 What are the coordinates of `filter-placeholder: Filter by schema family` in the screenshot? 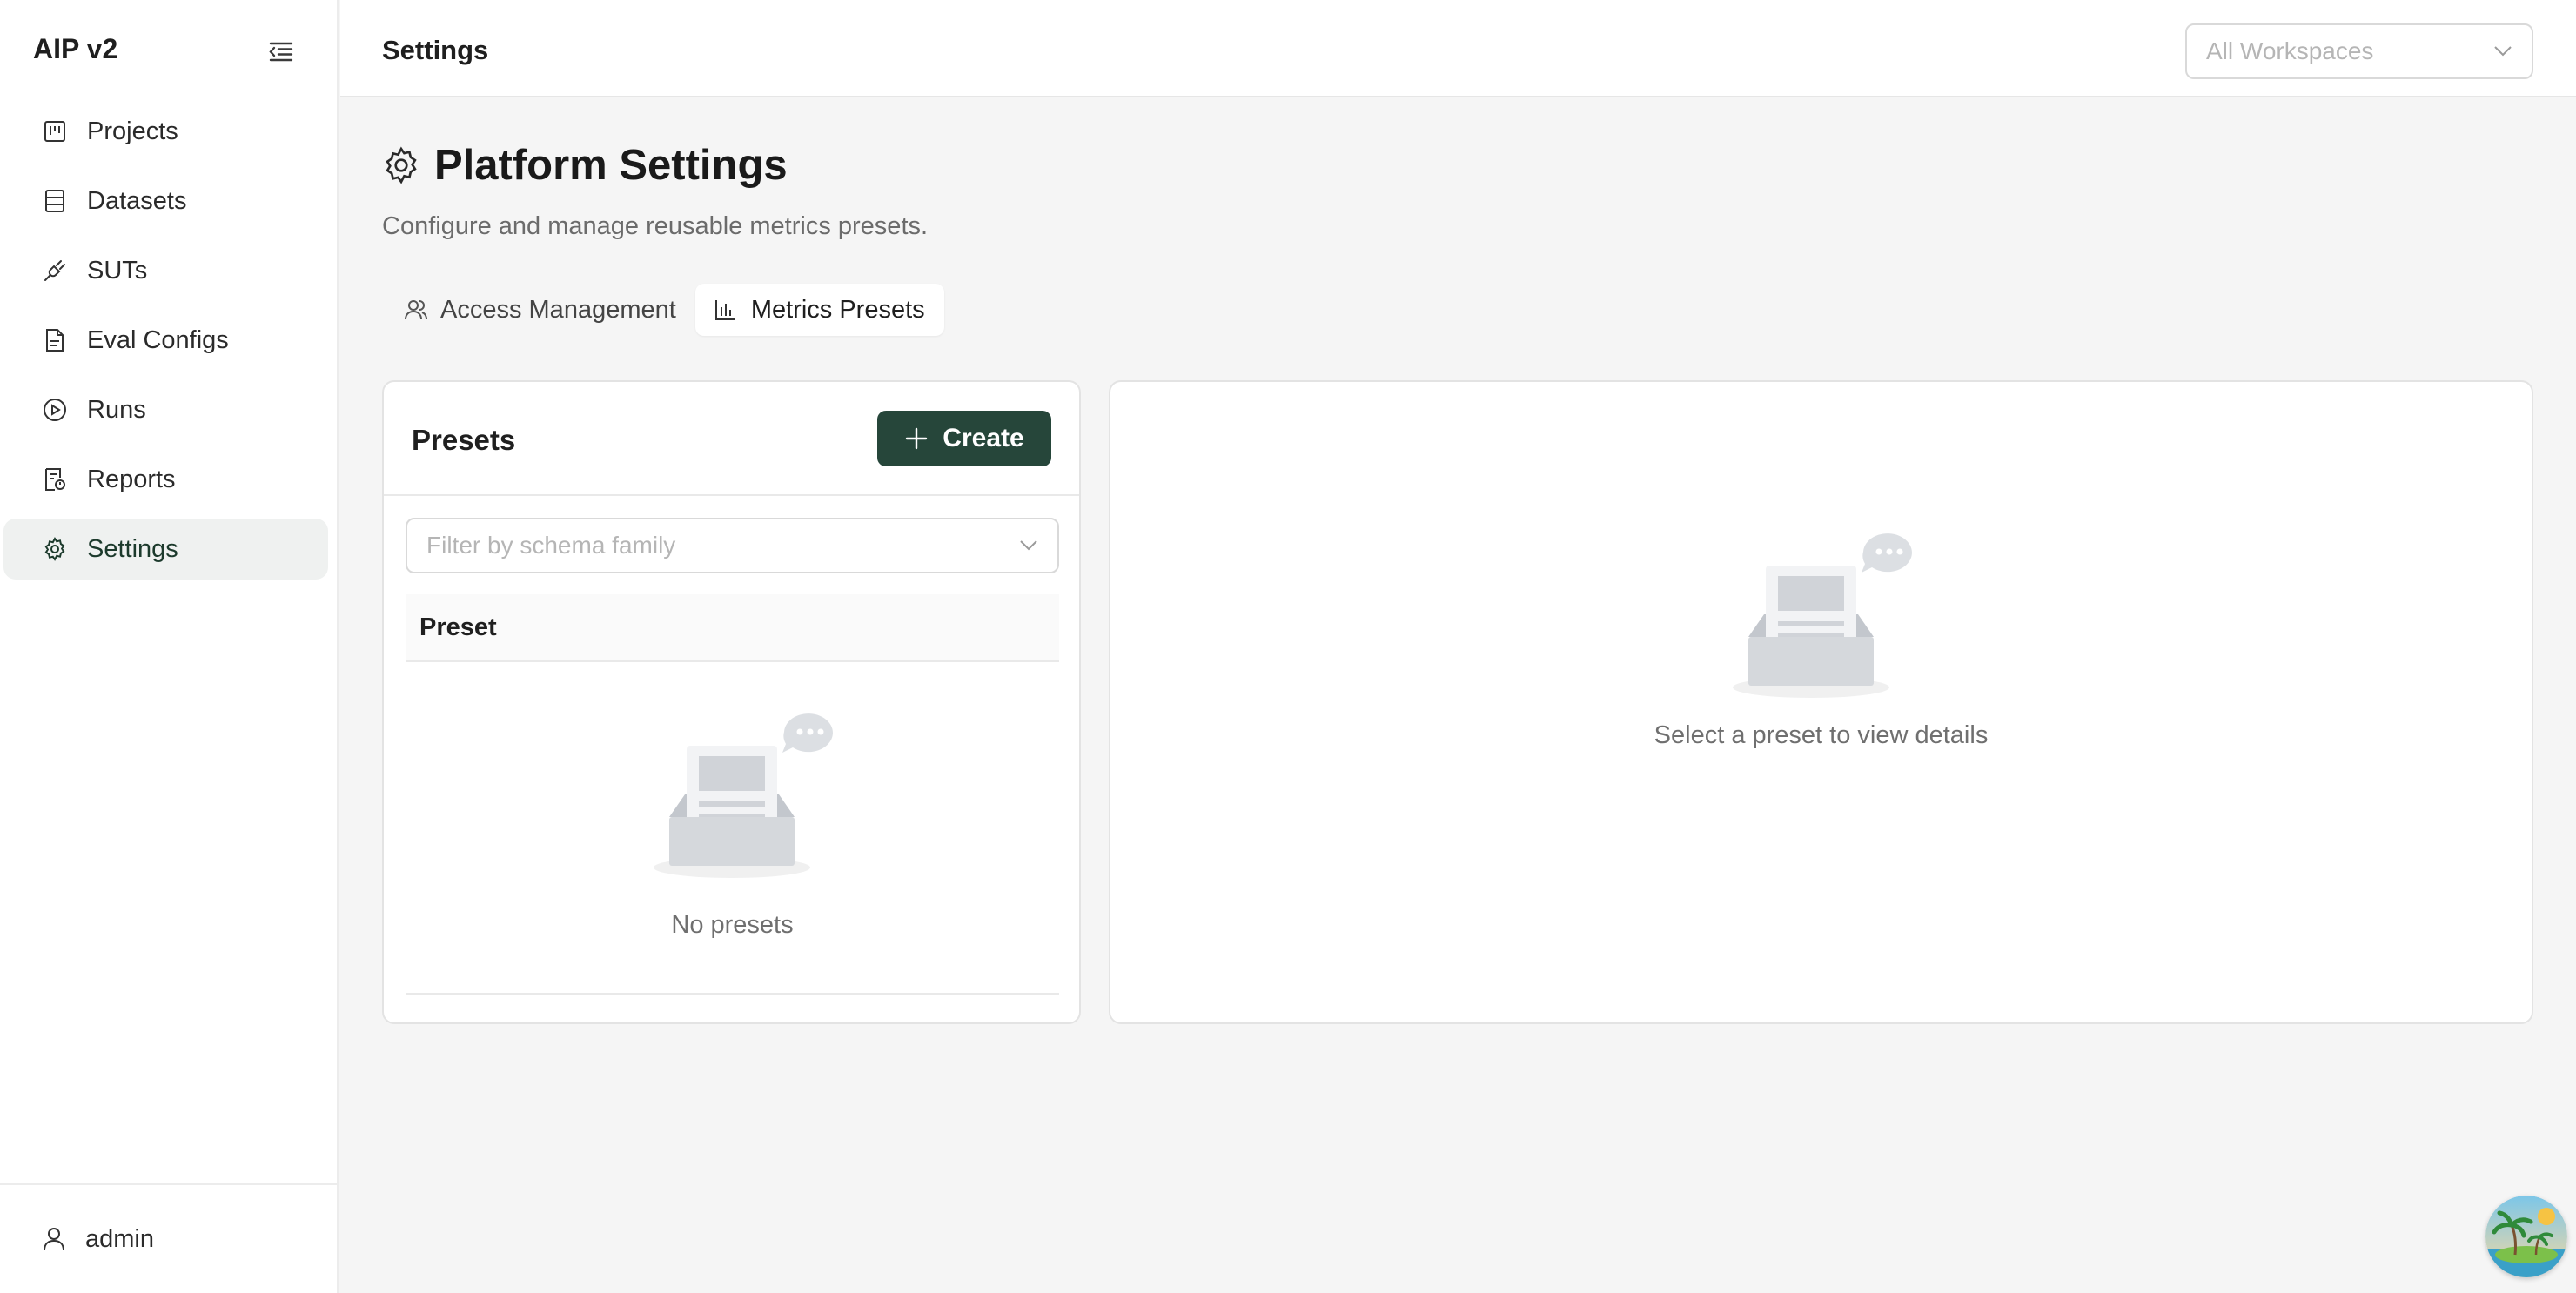 It's located at (551, 545).